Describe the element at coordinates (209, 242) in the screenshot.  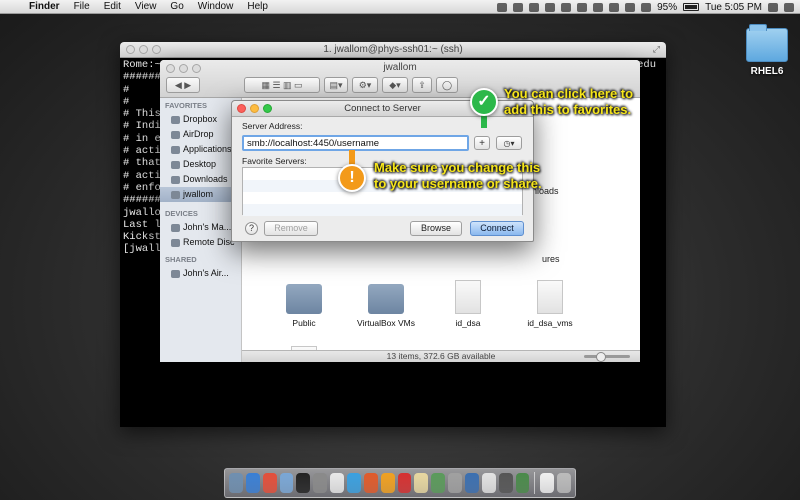
I see `sidebar-item-label: Remote Disc` at that location.